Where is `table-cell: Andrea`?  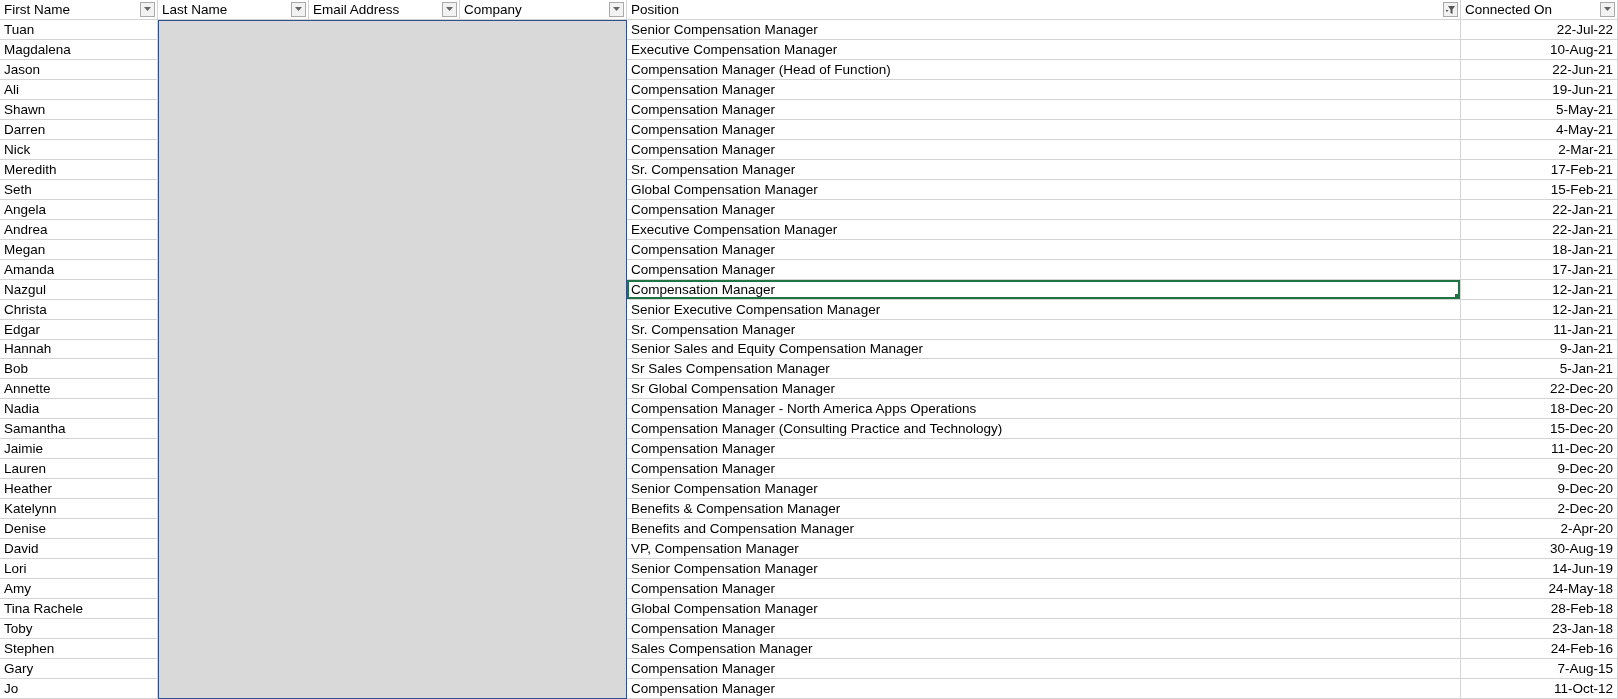
table-cell: Andrea is located at coordinates (26, 229).